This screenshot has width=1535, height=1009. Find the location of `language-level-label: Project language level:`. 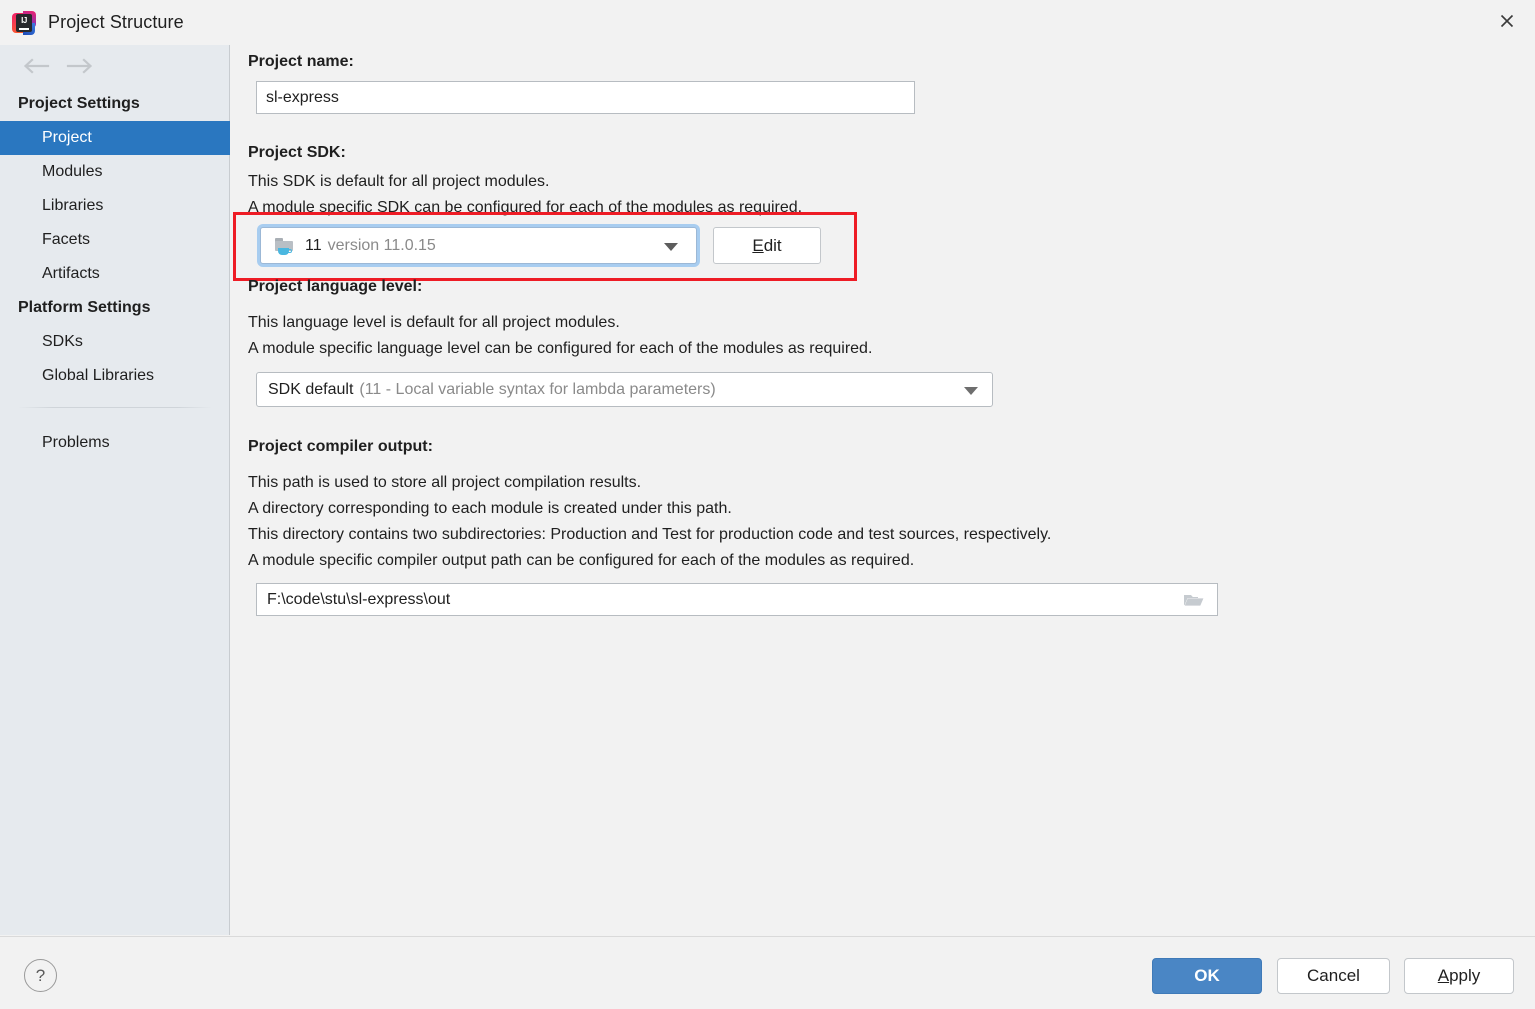

language-level-label: Project language level: is located at coordinates (335, 286).